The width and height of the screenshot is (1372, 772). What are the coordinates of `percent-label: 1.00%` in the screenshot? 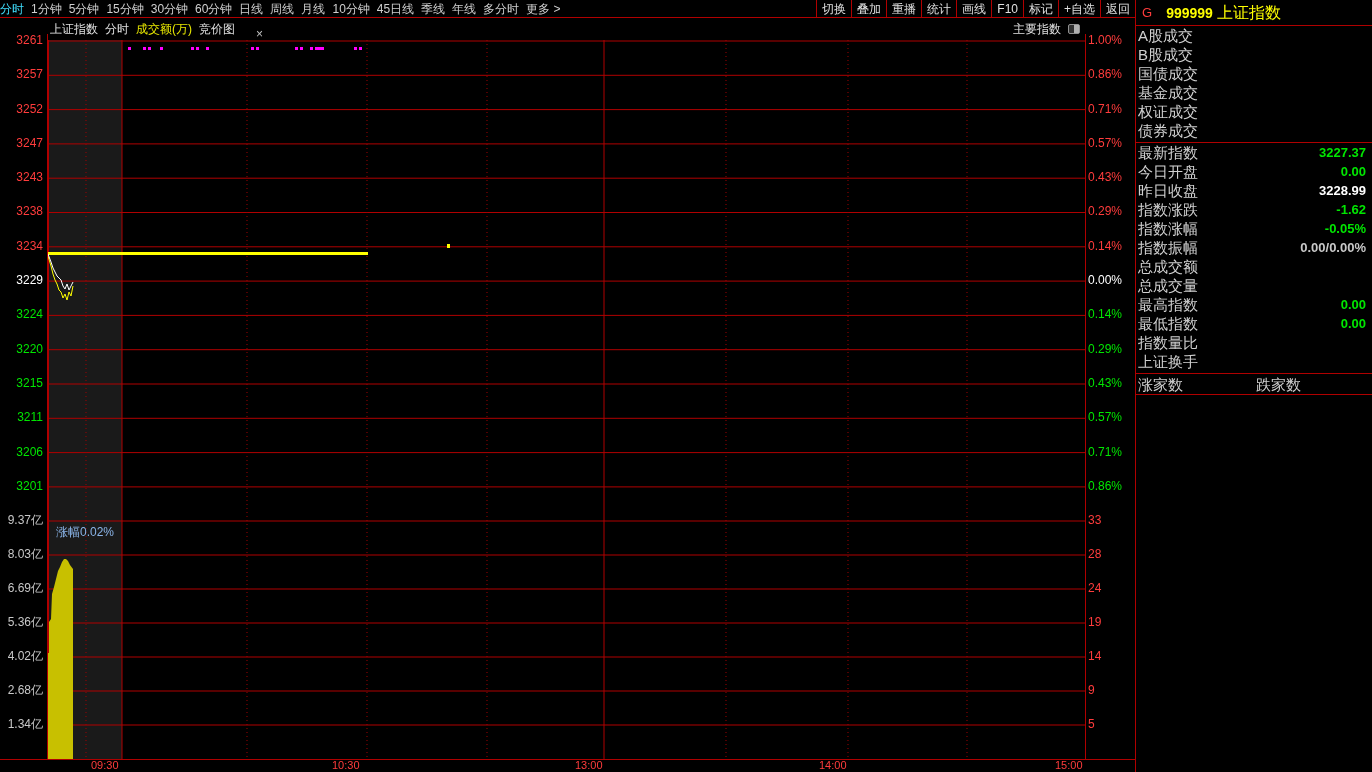 It's located at (1105, 40).